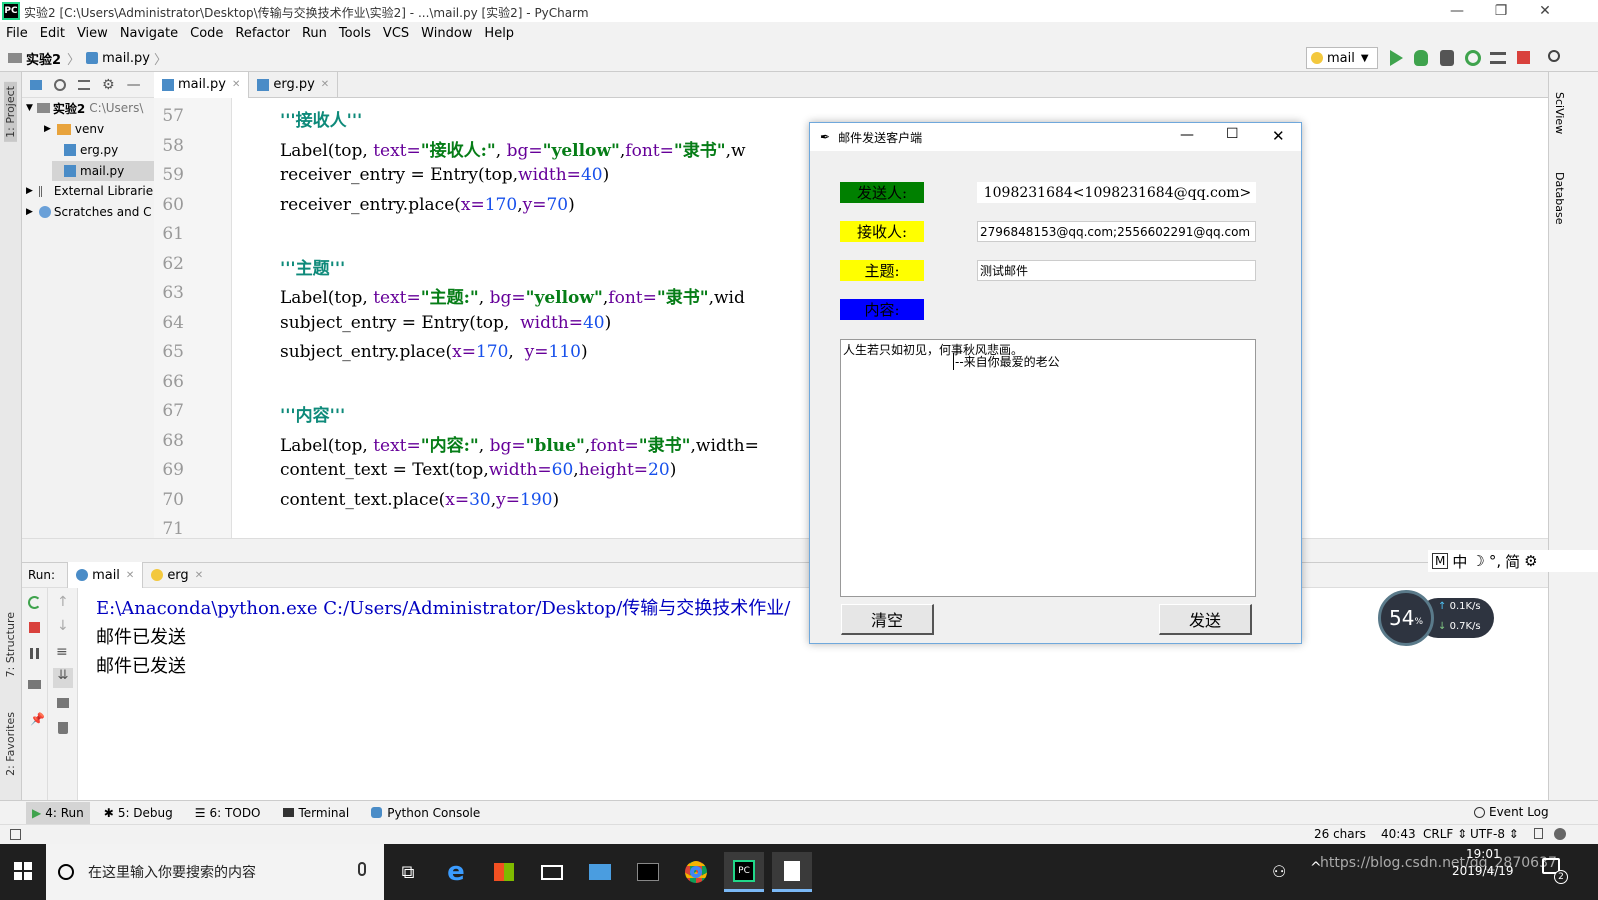 The width and height of the screenshot is (1598, 900). What do you see at coordinates (17, 33) in the screenshot?
I see `menu-file: File` at bounding box center [17, 33].